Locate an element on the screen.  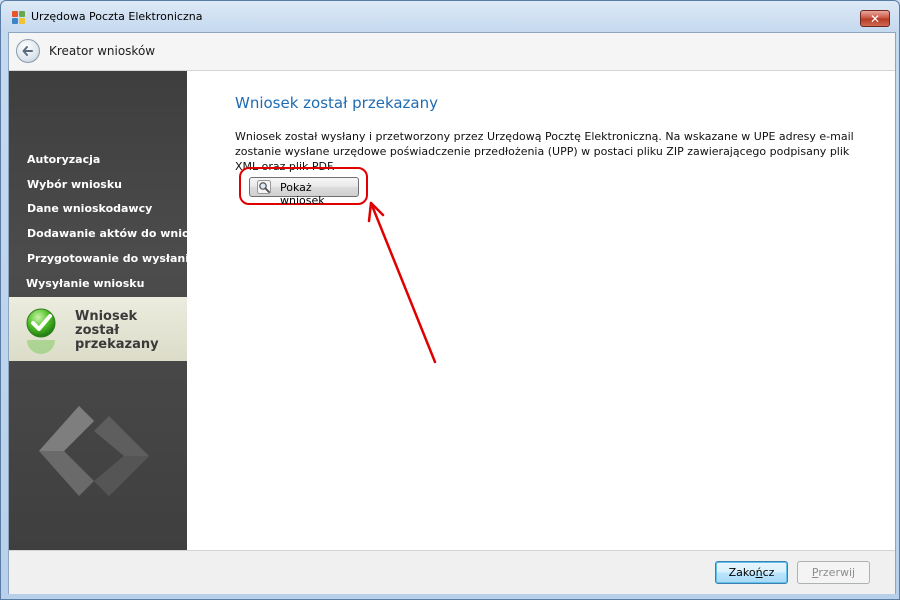
back-button is located at coordinates (28, 51).